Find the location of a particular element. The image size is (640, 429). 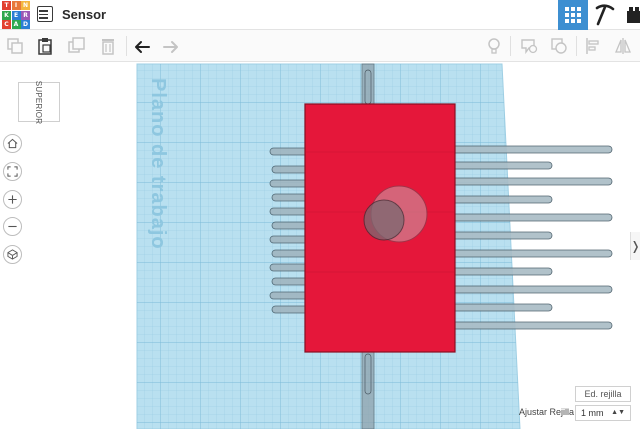

mirror-icon is located at coordinates (623, 46).